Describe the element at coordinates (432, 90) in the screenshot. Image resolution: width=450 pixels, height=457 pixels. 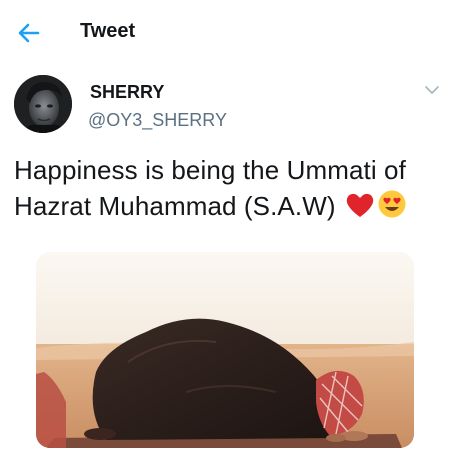
I see `chevron-down-icon` at that location.